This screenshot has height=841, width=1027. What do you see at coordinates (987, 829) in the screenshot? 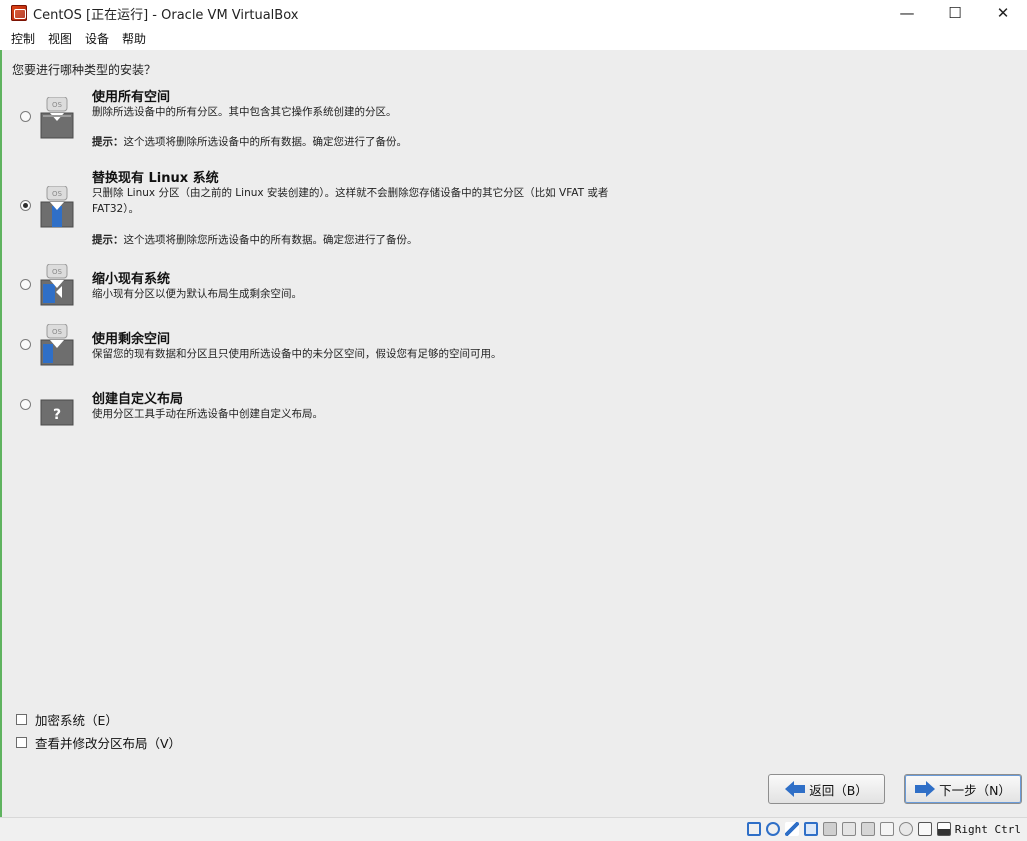
I see `host-key-label: Right Ctrl` at bounding box center [987, 829].